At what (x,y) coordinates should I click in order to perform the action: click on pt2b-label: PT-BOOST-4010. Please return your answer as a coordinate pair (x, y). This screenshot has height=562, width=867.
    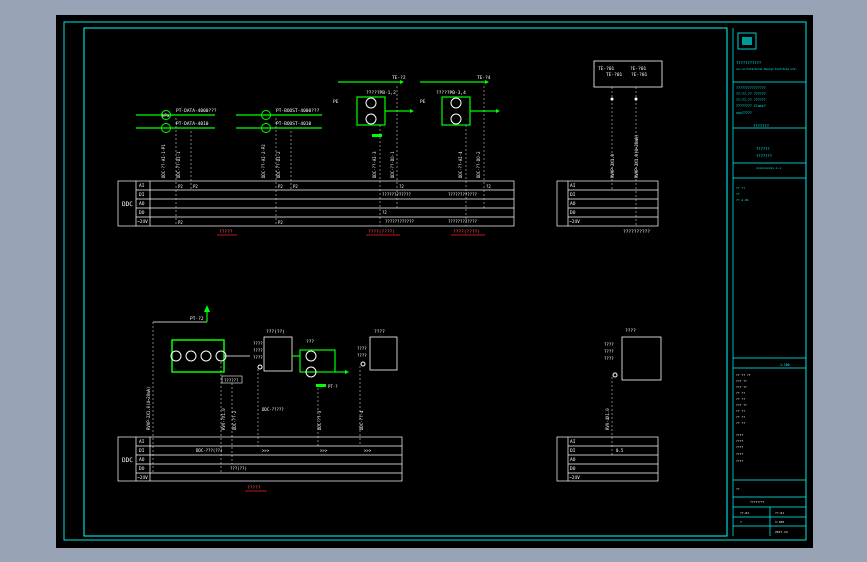
    Looking at the image, I should click on (294, 124).